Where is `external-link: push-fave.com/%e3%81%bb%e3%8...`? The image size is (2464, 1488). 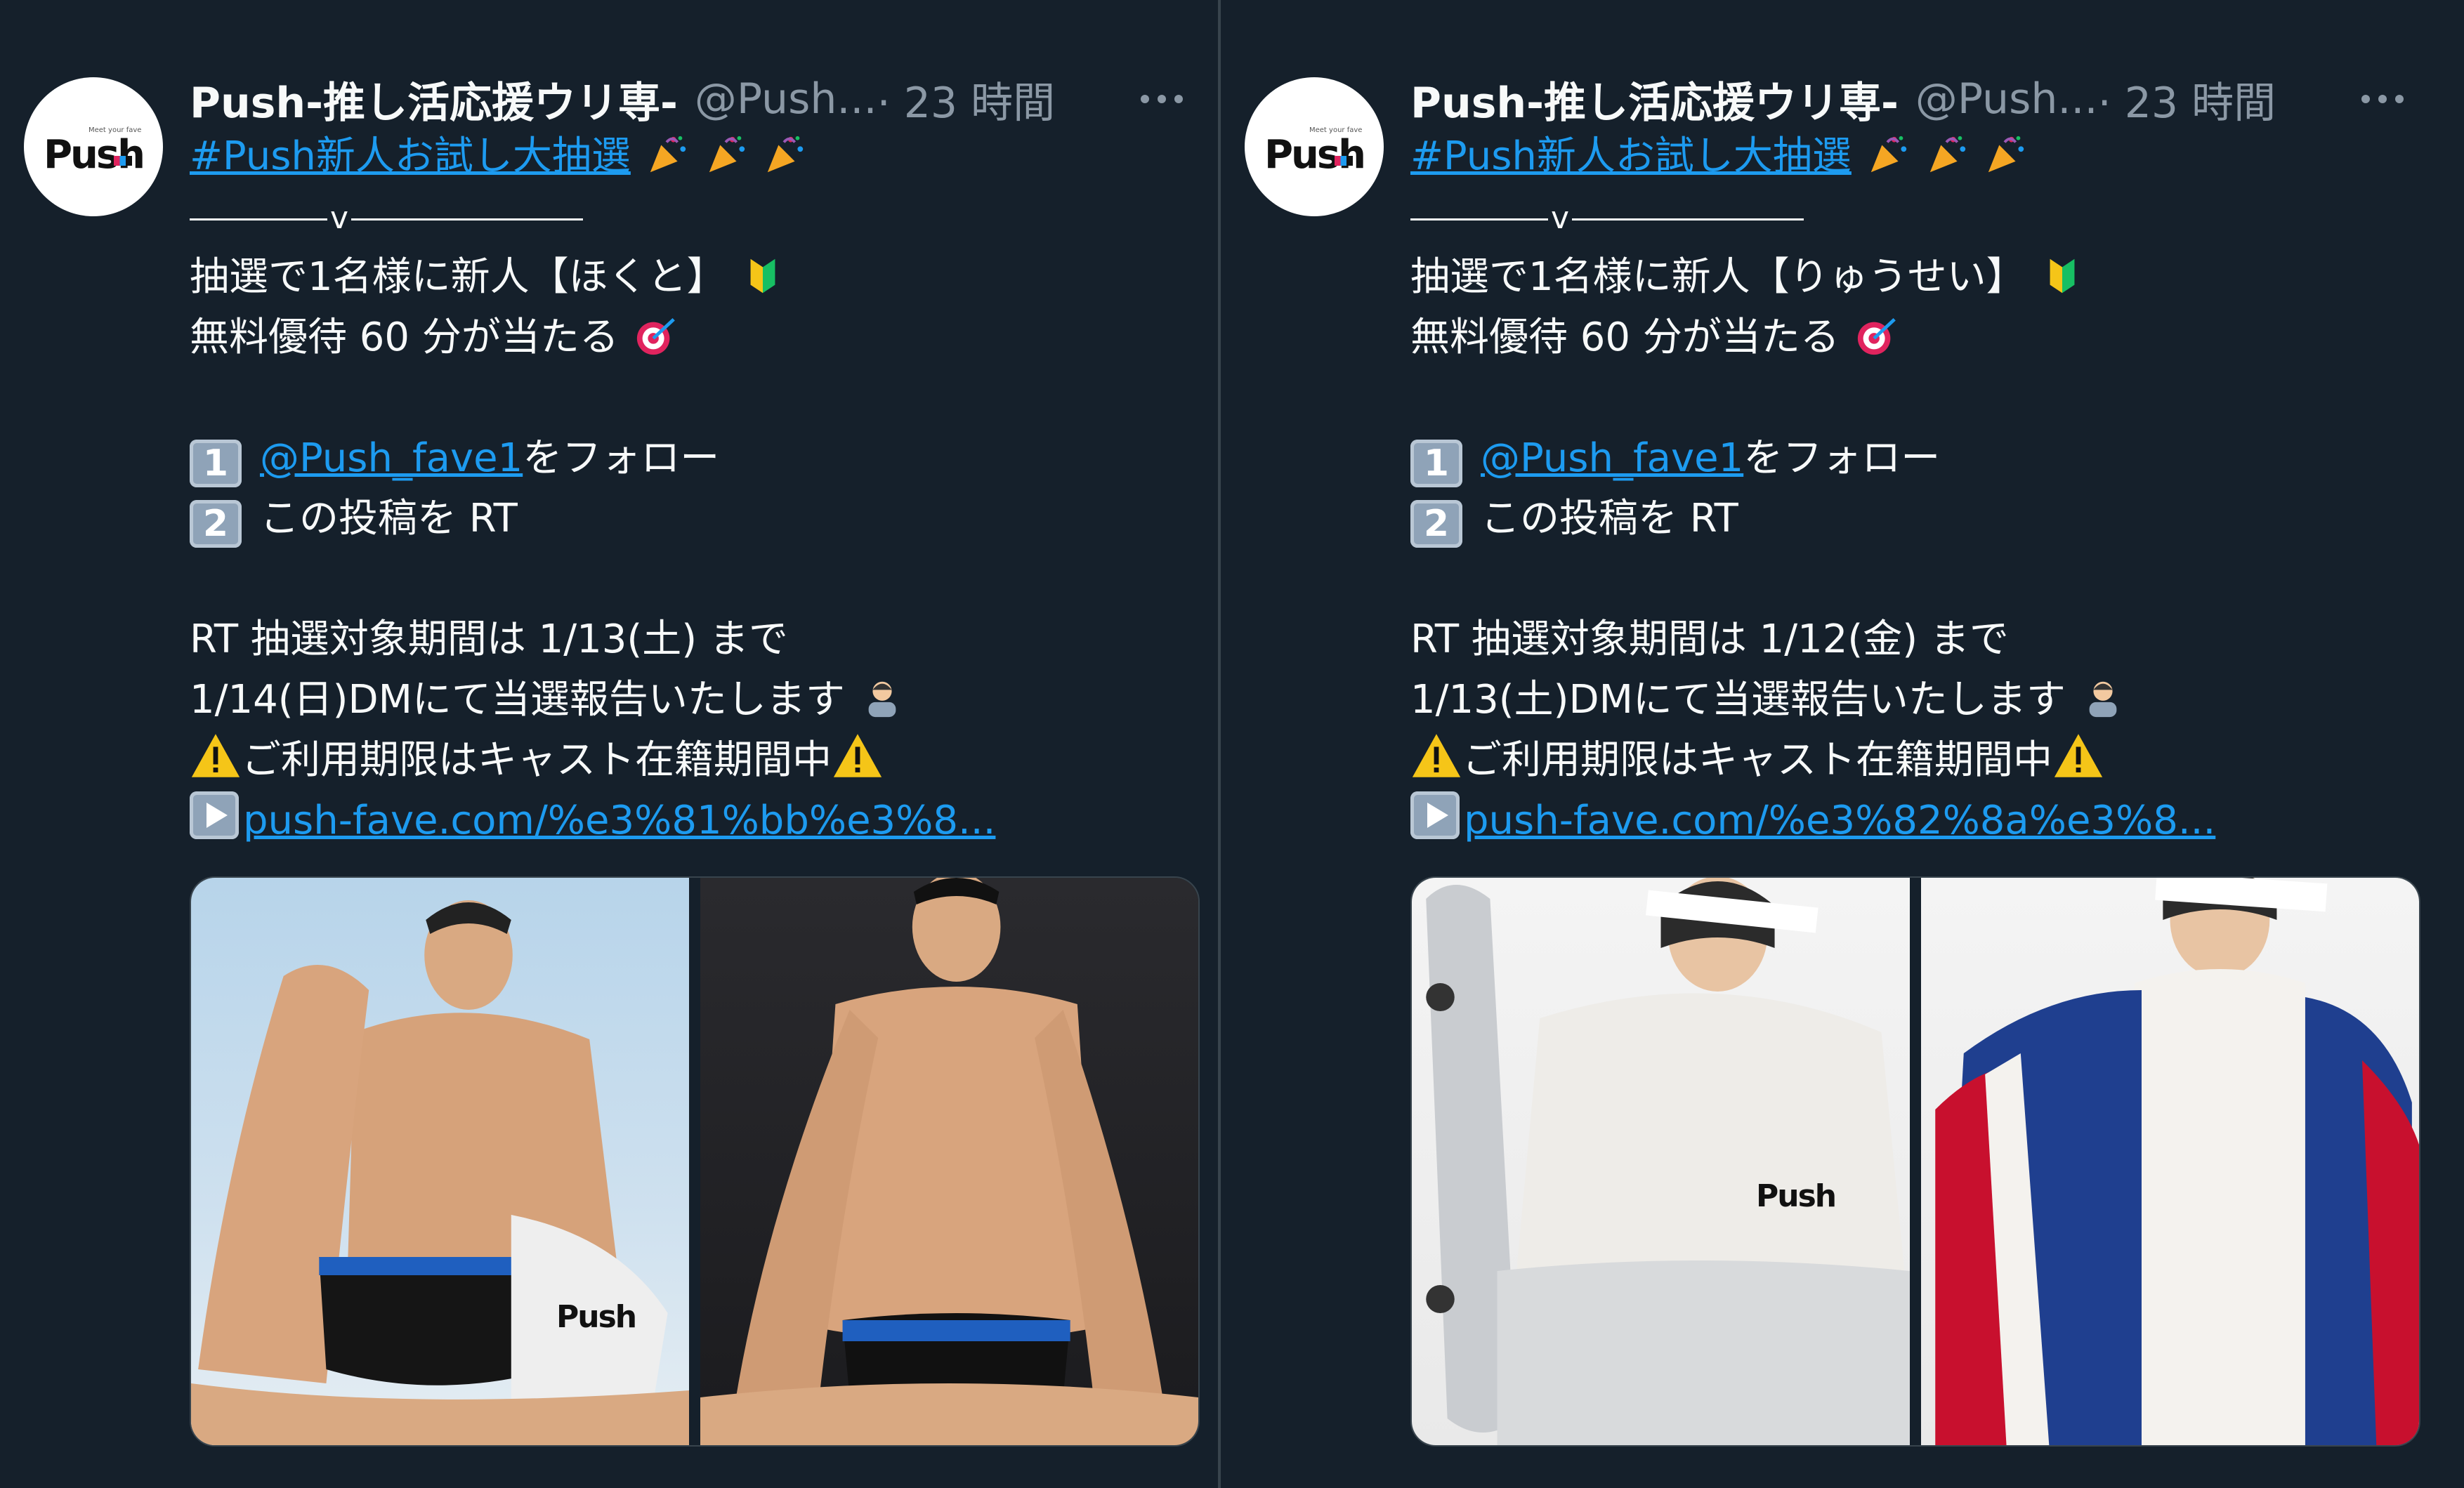
external-link: push-fave.com/%e3%81%bb%e3%8... is located at coordinates (619, 820).